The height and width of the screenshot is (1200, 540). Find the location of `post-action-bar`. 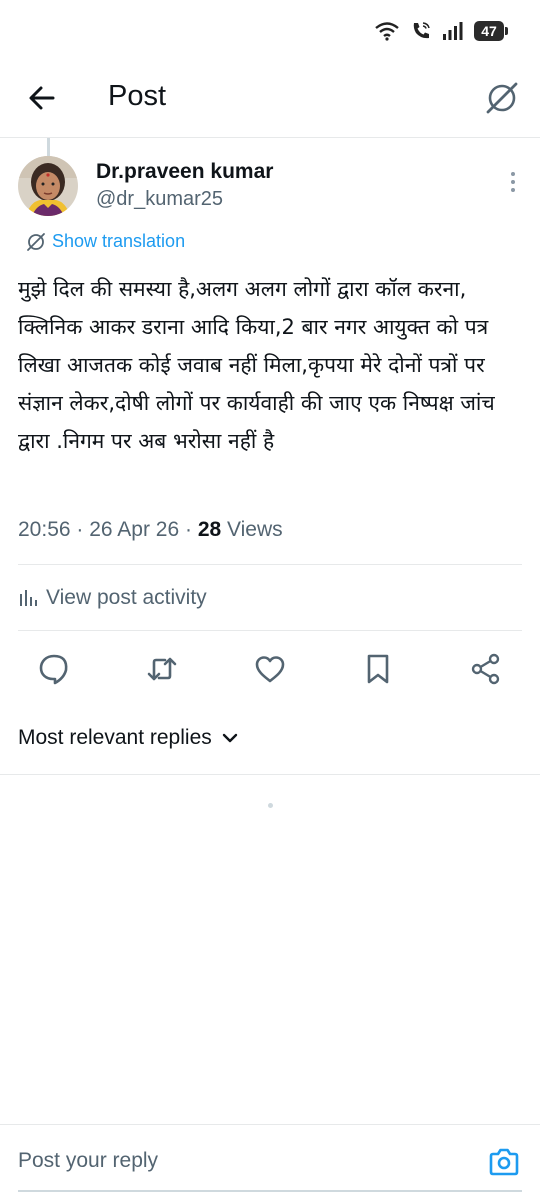

post-action-bar is located at coordinates (270, 668).